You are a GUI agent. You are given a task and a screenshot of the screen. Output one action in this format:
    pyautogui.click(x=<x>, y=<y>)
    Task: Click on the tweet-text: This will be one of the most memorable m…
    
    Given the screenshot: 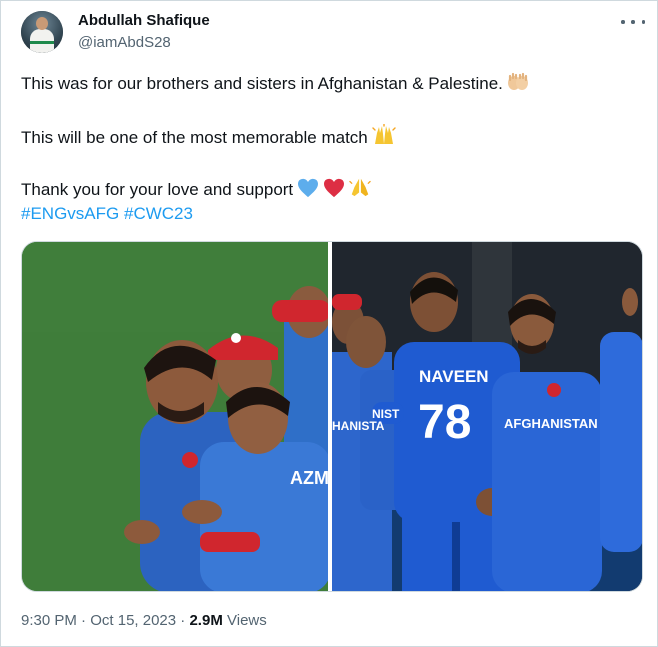 What is the action you would take?
    pyautogui.click(x=194, y=137)
    